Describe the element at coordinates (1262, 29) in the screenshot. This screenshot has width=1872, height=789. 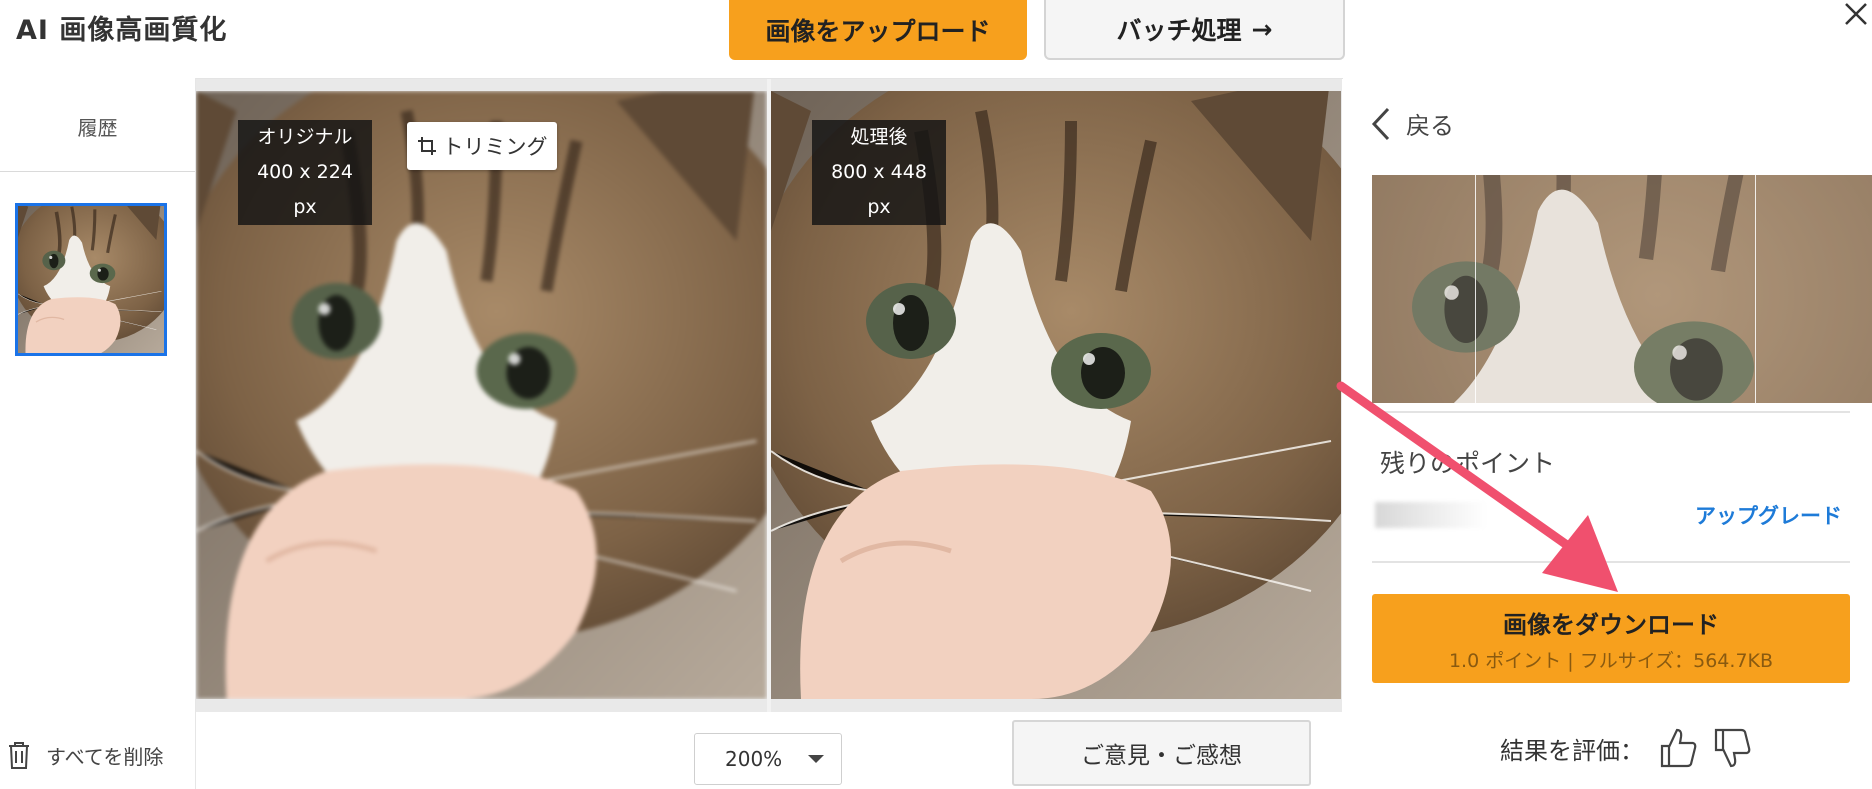
I see `arrow-right-icon: →` at that location.